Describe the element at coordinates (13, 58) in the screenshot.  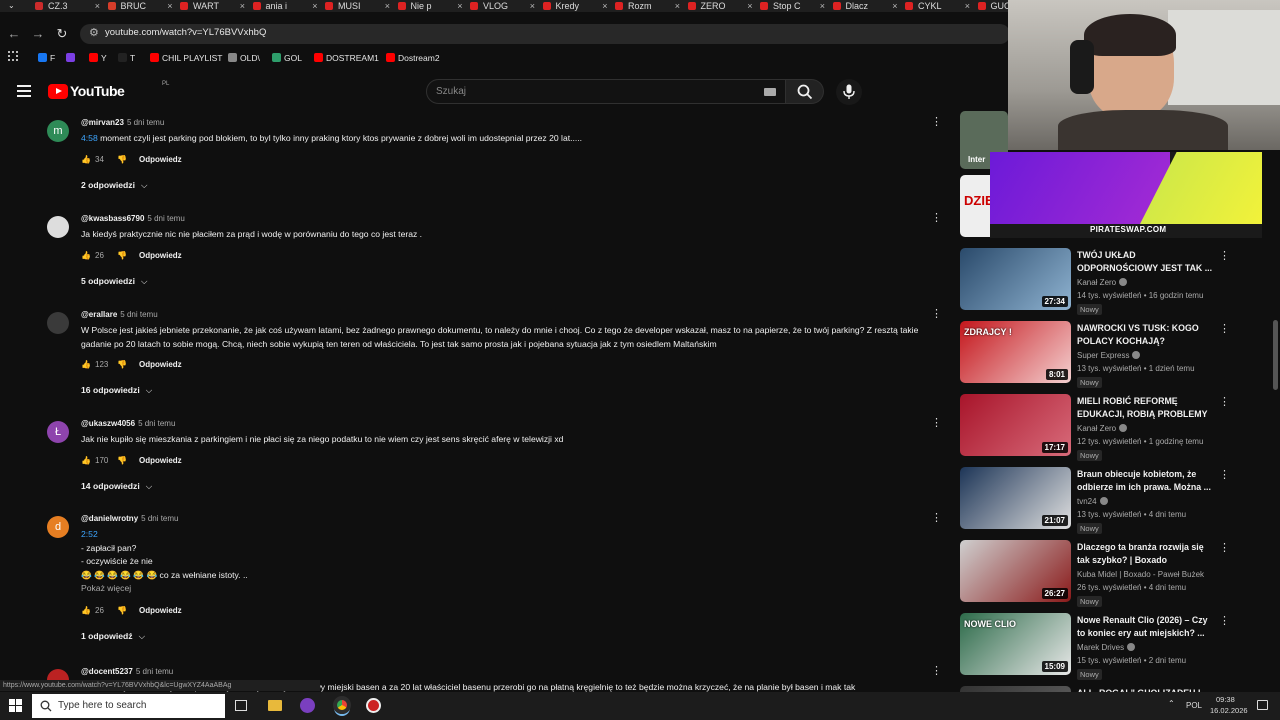
I see `apps-icon` at that location.